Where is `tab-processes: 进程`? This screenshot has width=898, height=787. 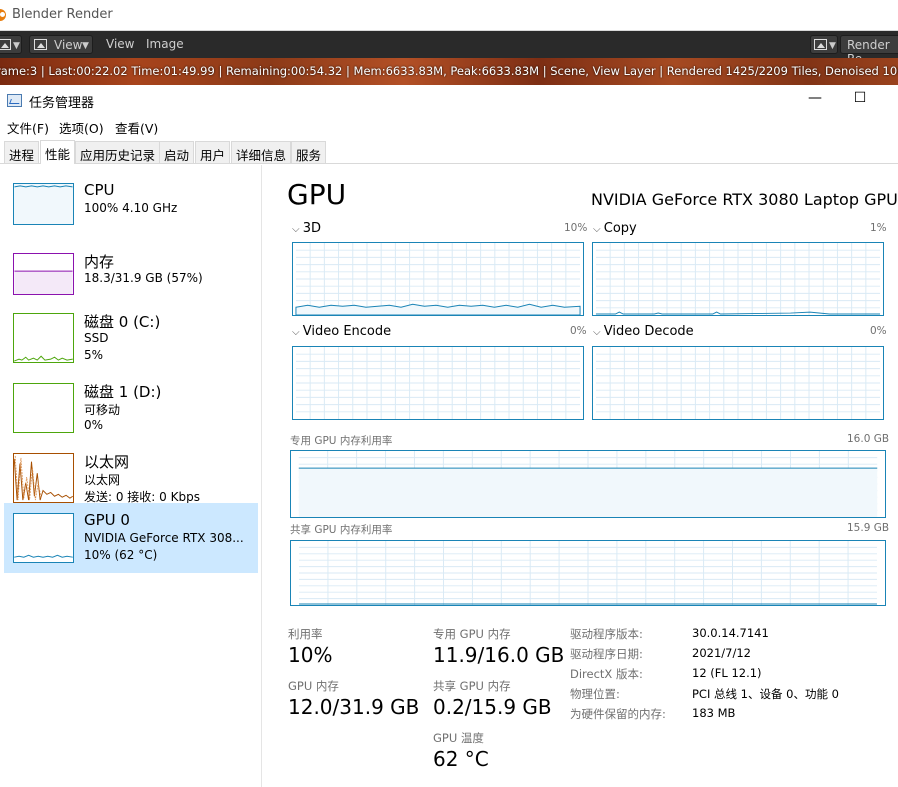
tab-processes: 进程 is located at coordinates (22, 152).